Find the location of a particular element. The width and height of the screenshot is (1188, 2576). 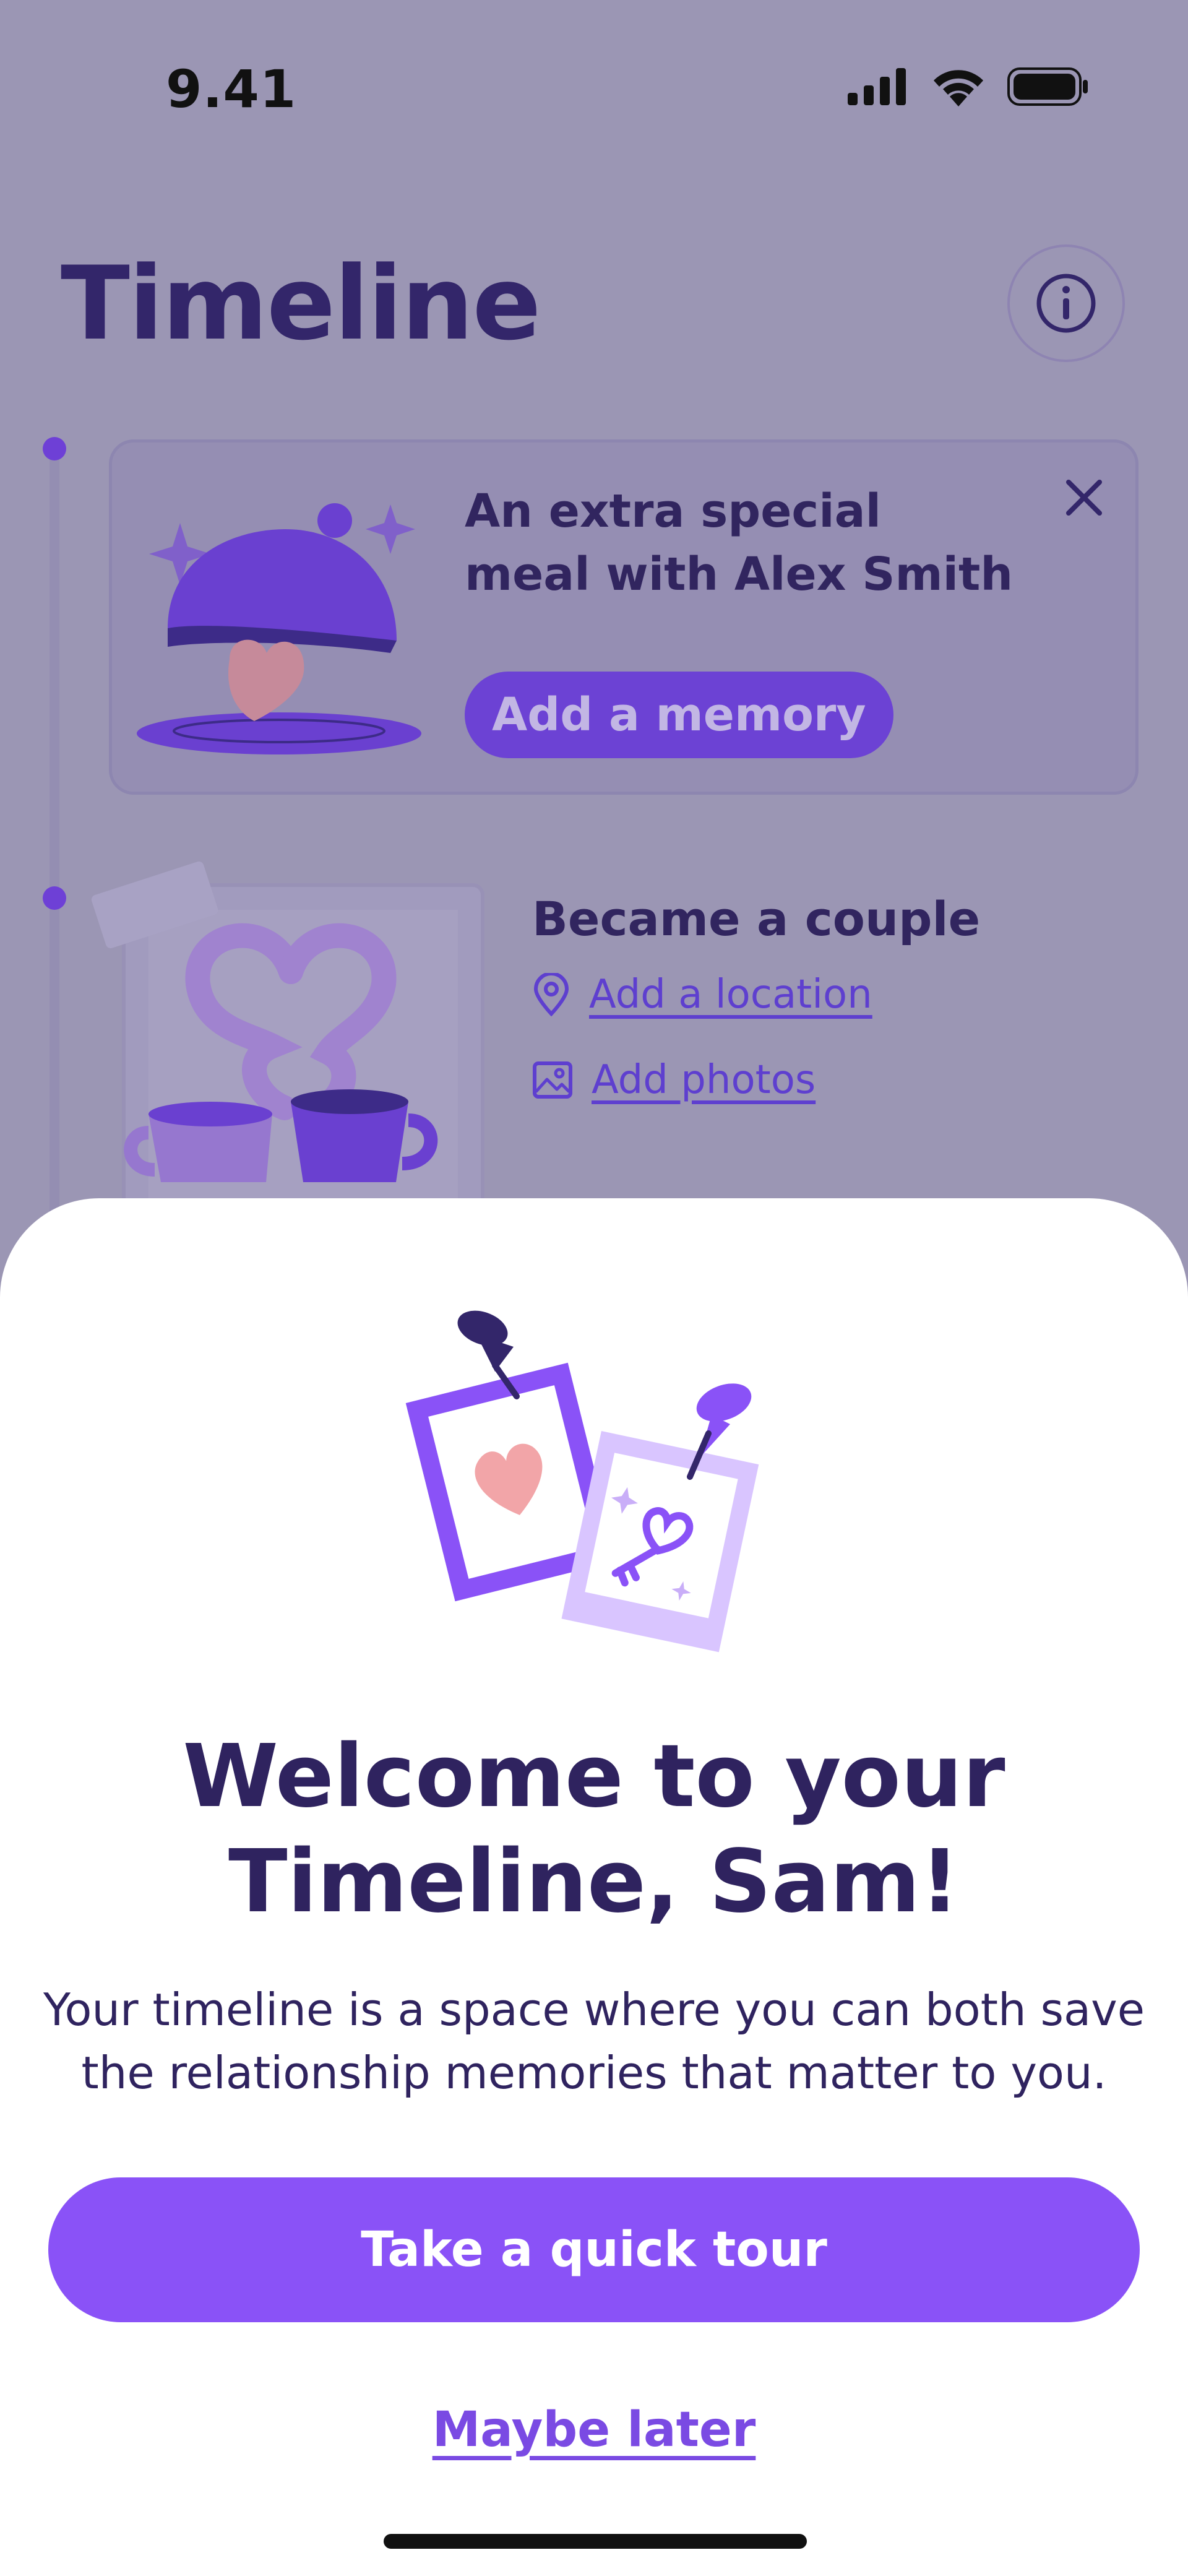

add-photos-label: Add photos is located at coordinates (704, 1080).